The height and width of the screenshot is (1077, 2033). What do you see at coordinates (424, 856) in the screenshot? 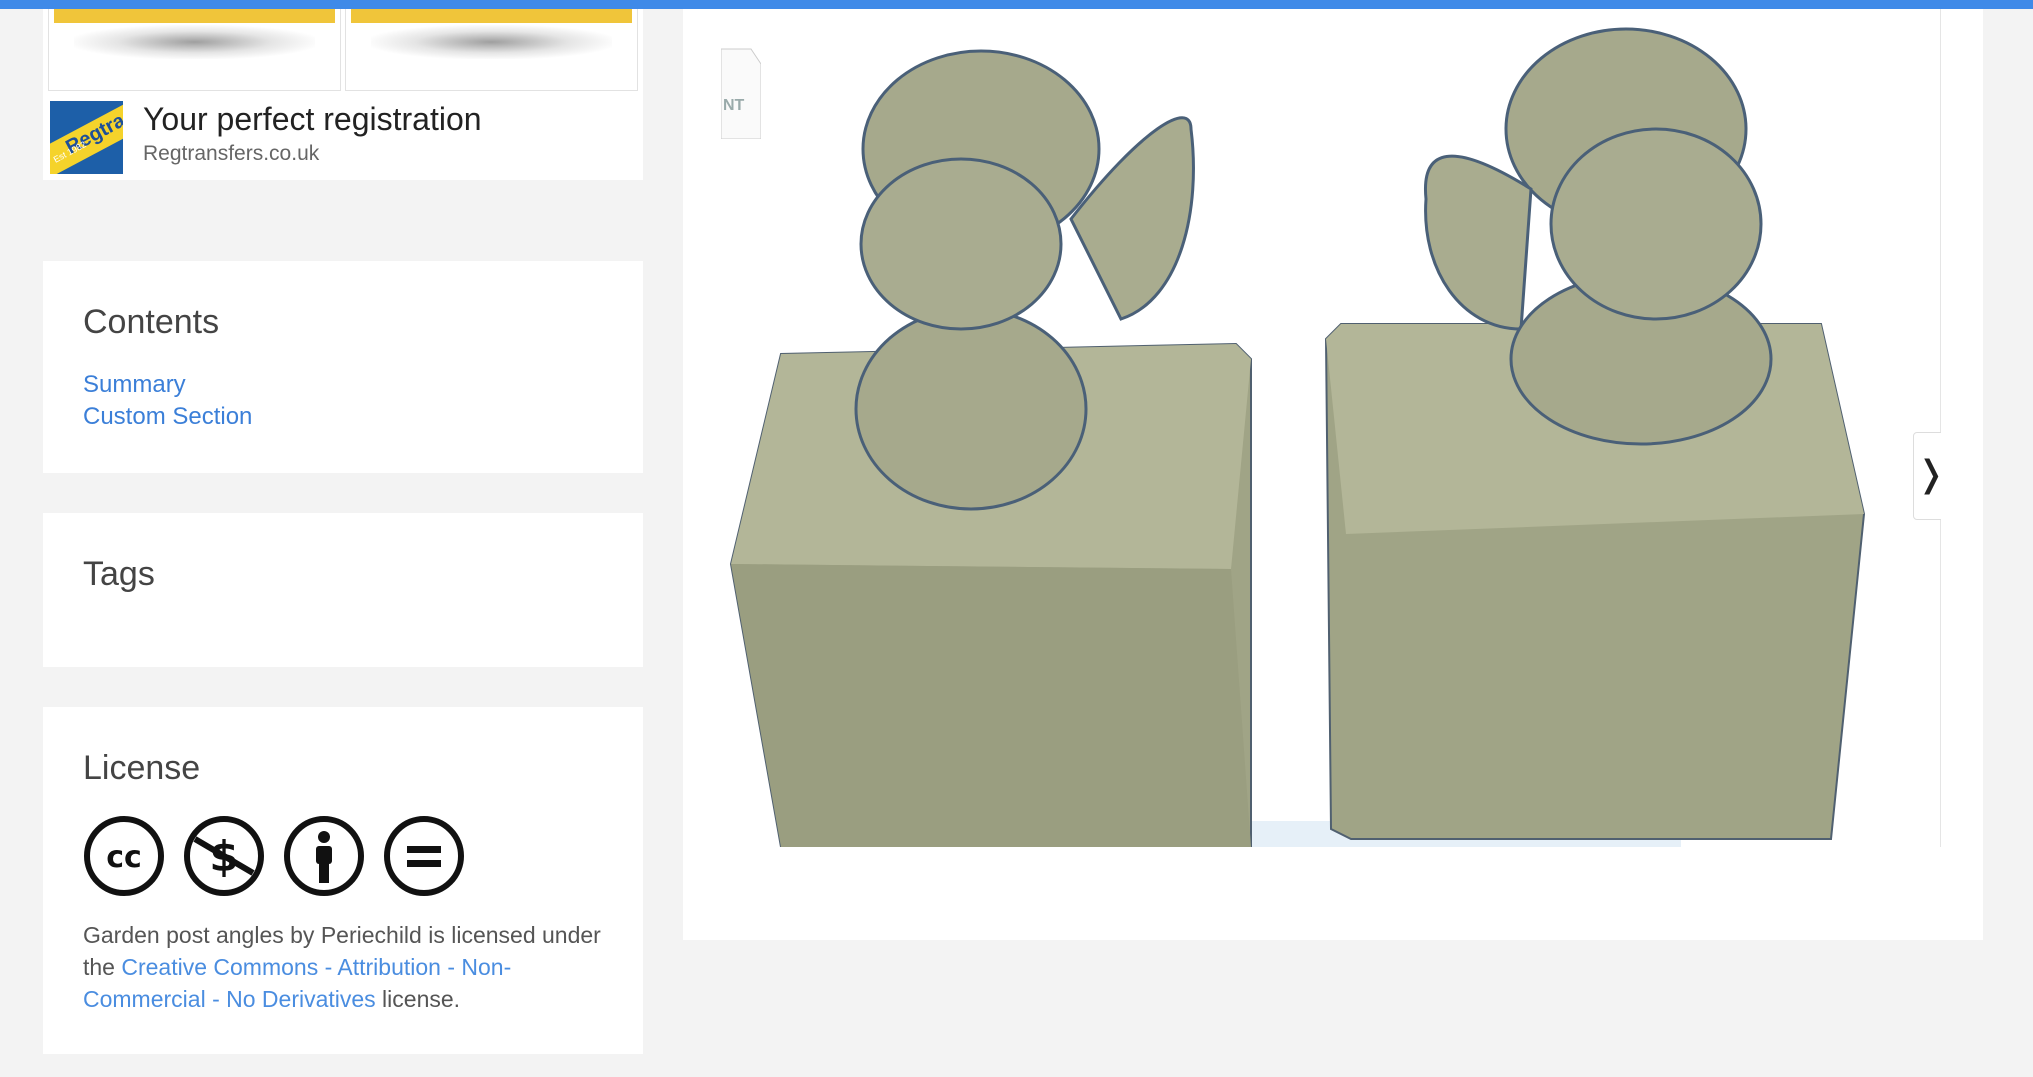
I see `no-derivatives-icon` at bounding box center [424, 856].